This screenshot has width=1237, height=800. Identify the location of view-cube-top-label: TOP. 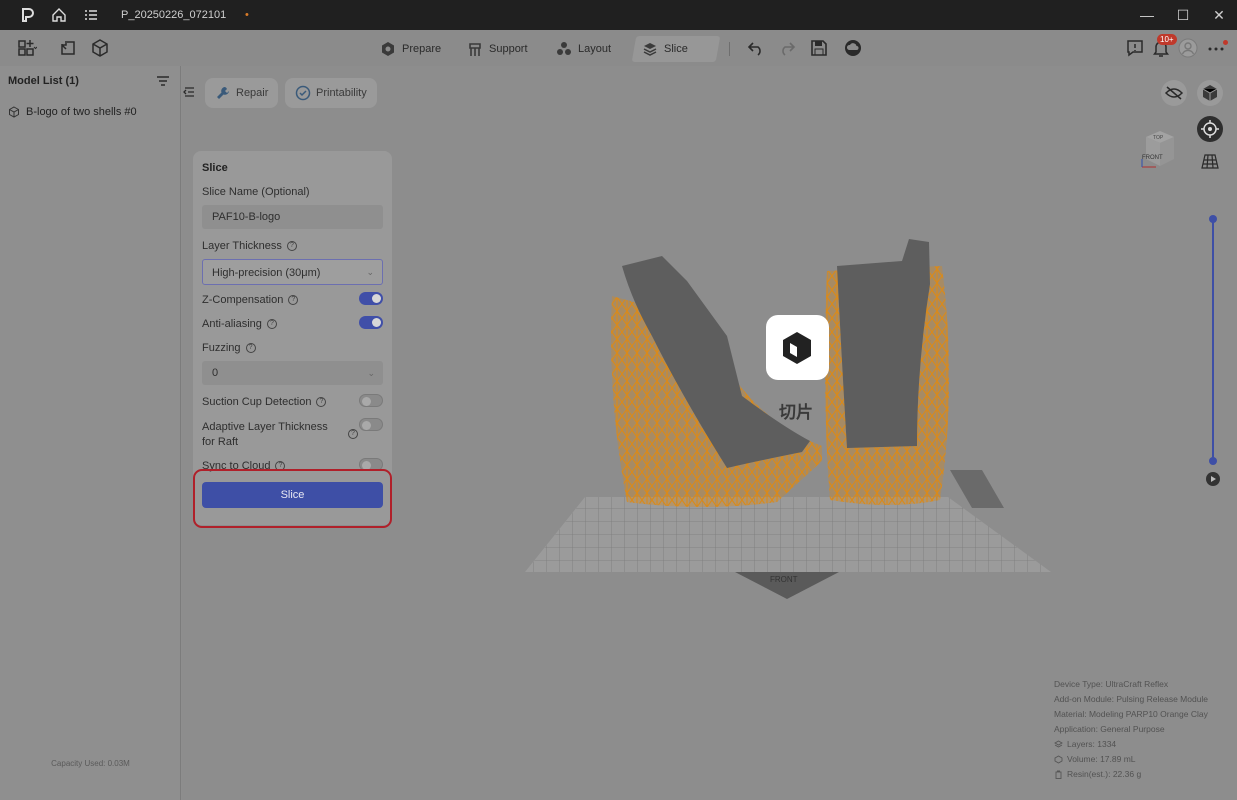
(1158, 138).